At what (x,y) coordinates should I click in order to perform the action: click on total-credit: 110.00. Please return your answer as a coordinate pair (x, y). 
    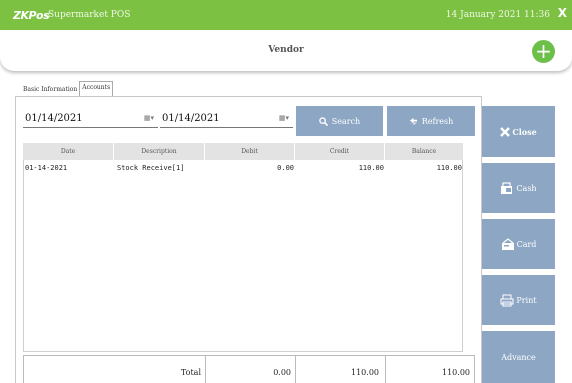
    Looking at the image, I should click on (340, 369).